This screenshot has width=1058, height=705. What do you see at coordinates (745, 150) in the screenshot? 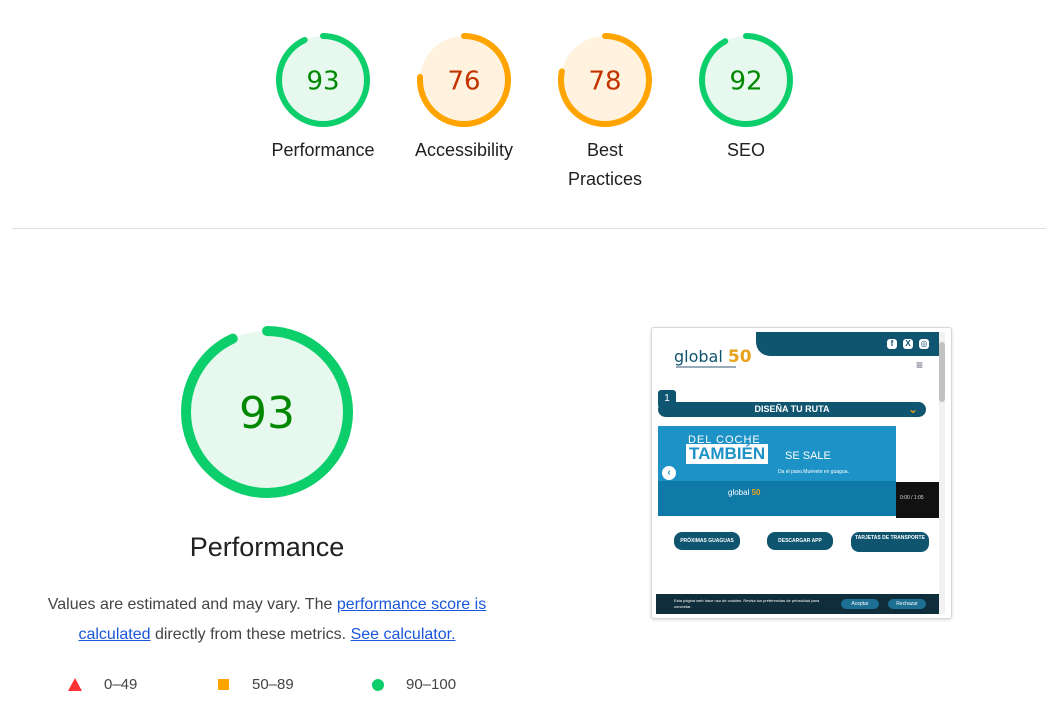
I see `gauge-label: SEO` at bounding box center [745, 150].